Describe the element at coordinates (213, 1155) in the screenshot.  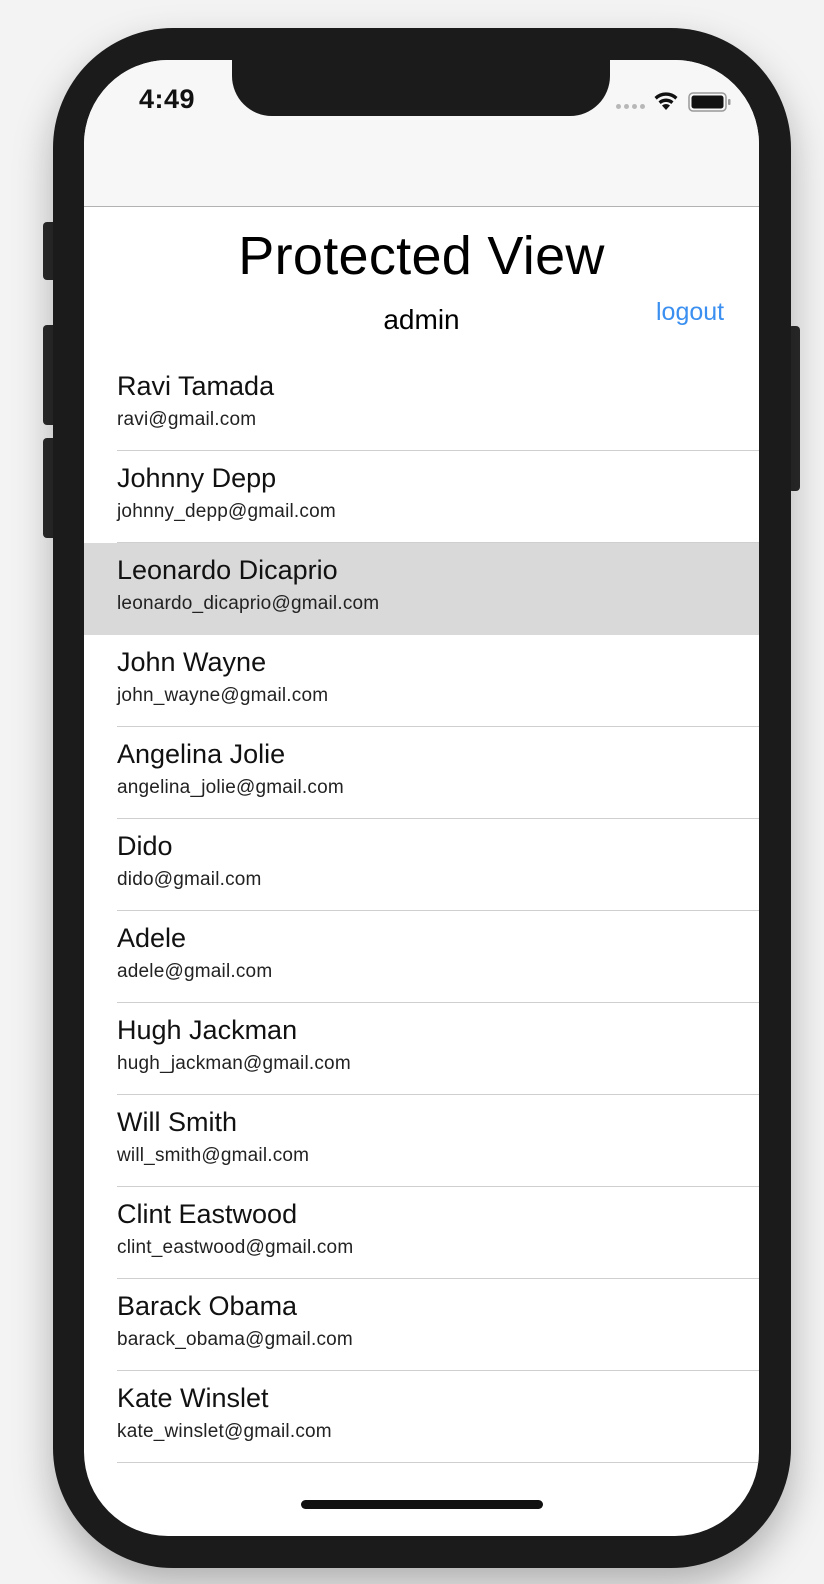
I see `contact-email: will_smith@gmail.com` at that location.